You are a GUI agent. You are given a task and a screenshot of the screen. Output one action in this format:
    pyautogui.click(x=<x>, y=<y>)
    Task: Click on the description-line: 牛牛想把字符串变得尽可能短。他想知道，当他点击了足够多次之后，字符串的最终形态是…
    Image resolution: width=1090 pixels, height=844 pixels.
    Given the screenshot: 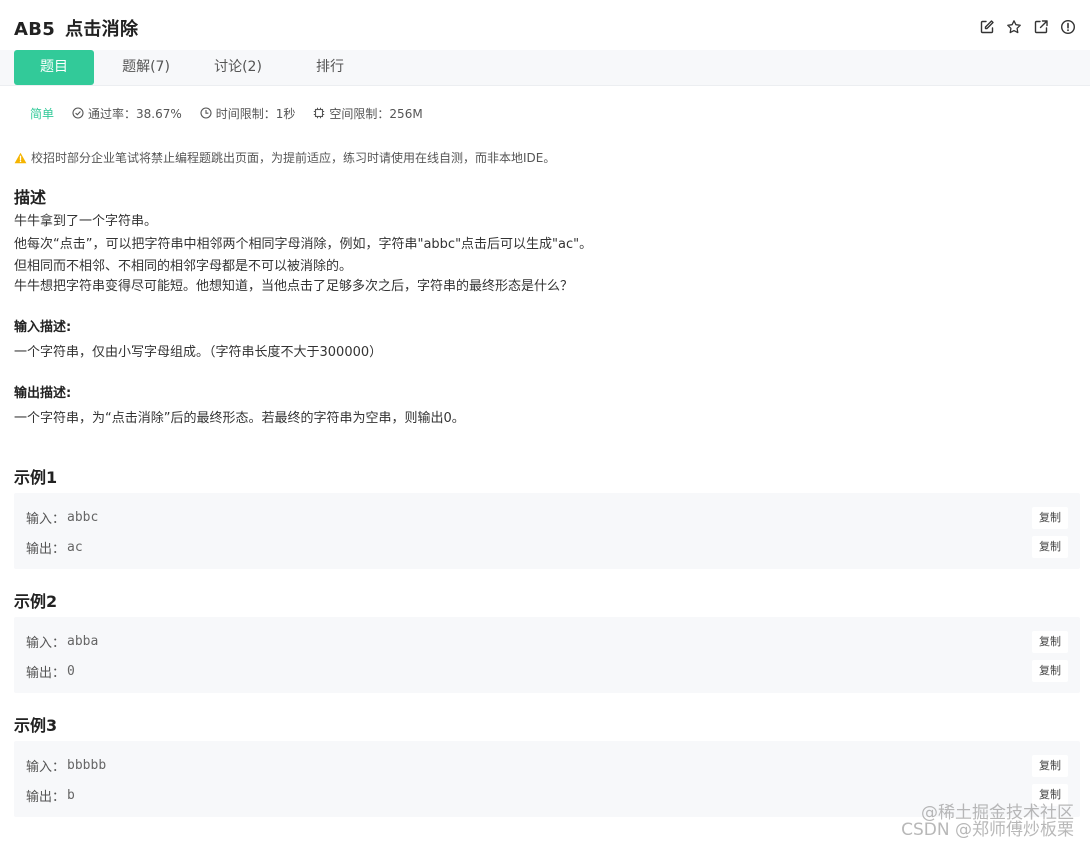 What is the action you would take?
    pyautogui.click(x=294, y=286)
    